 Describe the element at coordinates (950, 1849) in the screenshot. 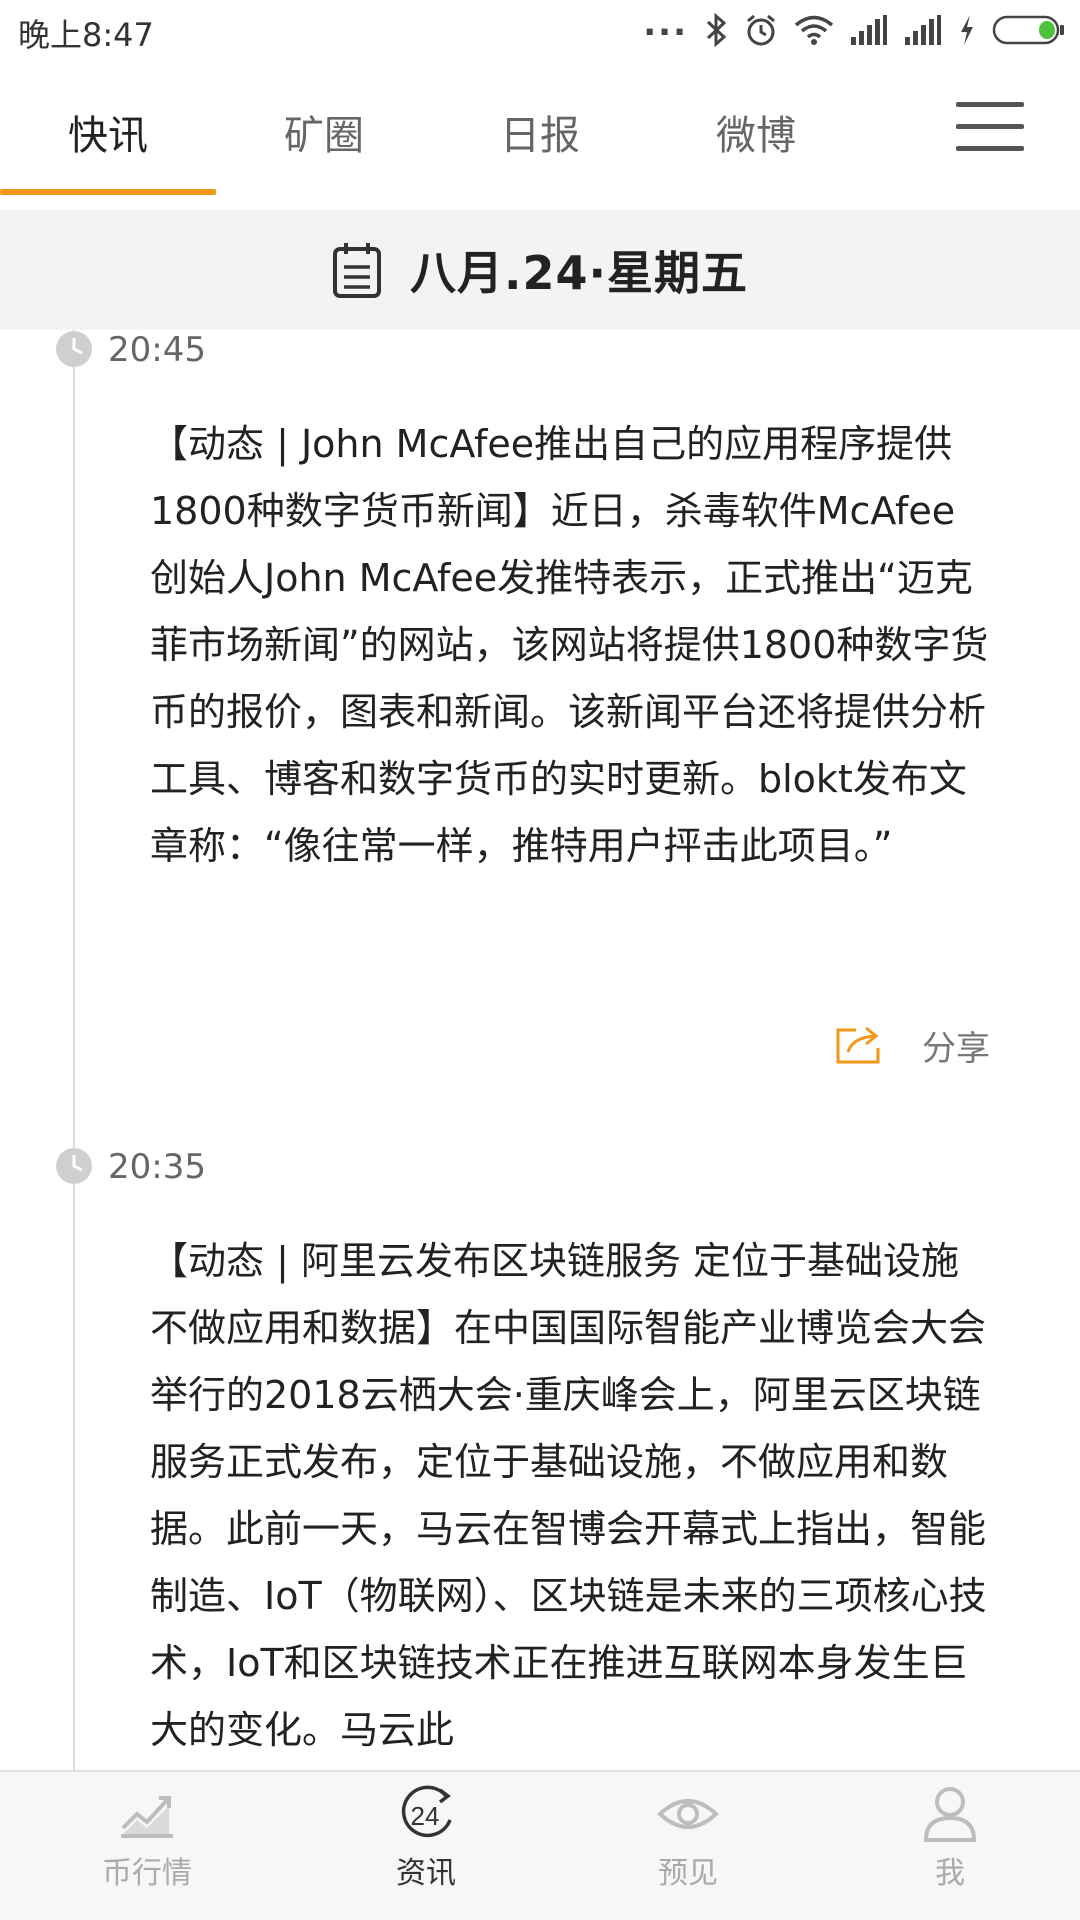

I see `nav-wo: 我` at that location.